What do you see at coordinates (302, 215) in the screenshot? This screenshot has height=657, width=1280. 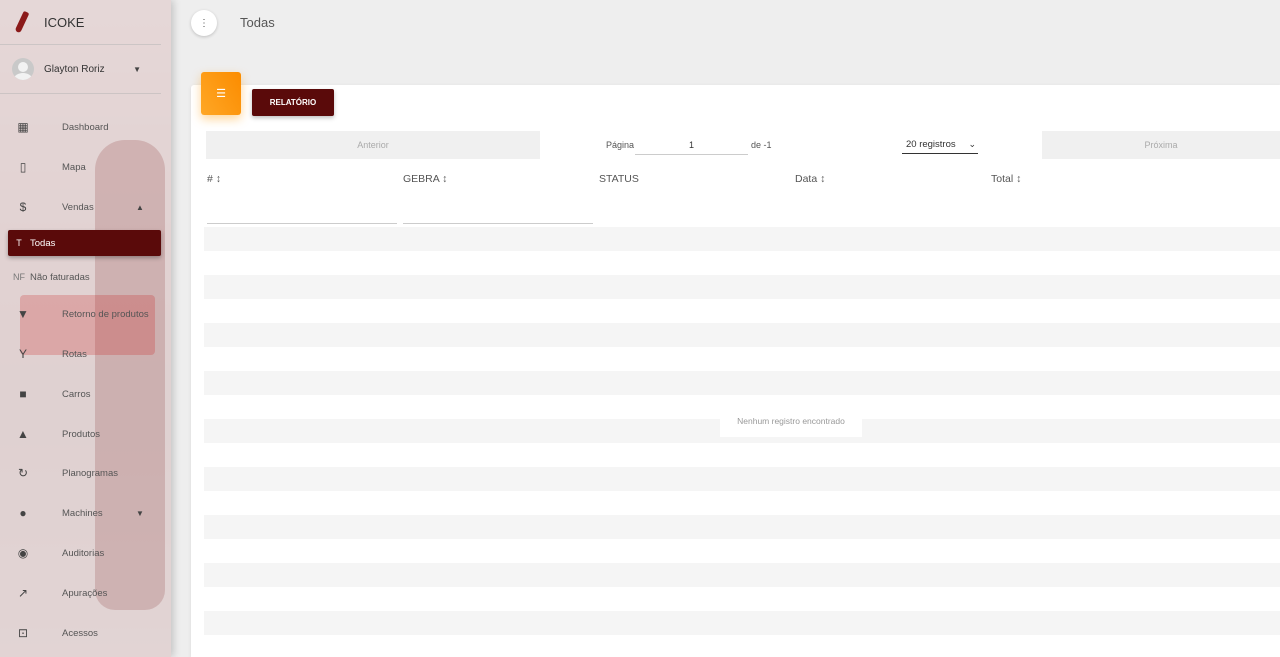 I see `id-filter-input` at bounding box center [302, 215].